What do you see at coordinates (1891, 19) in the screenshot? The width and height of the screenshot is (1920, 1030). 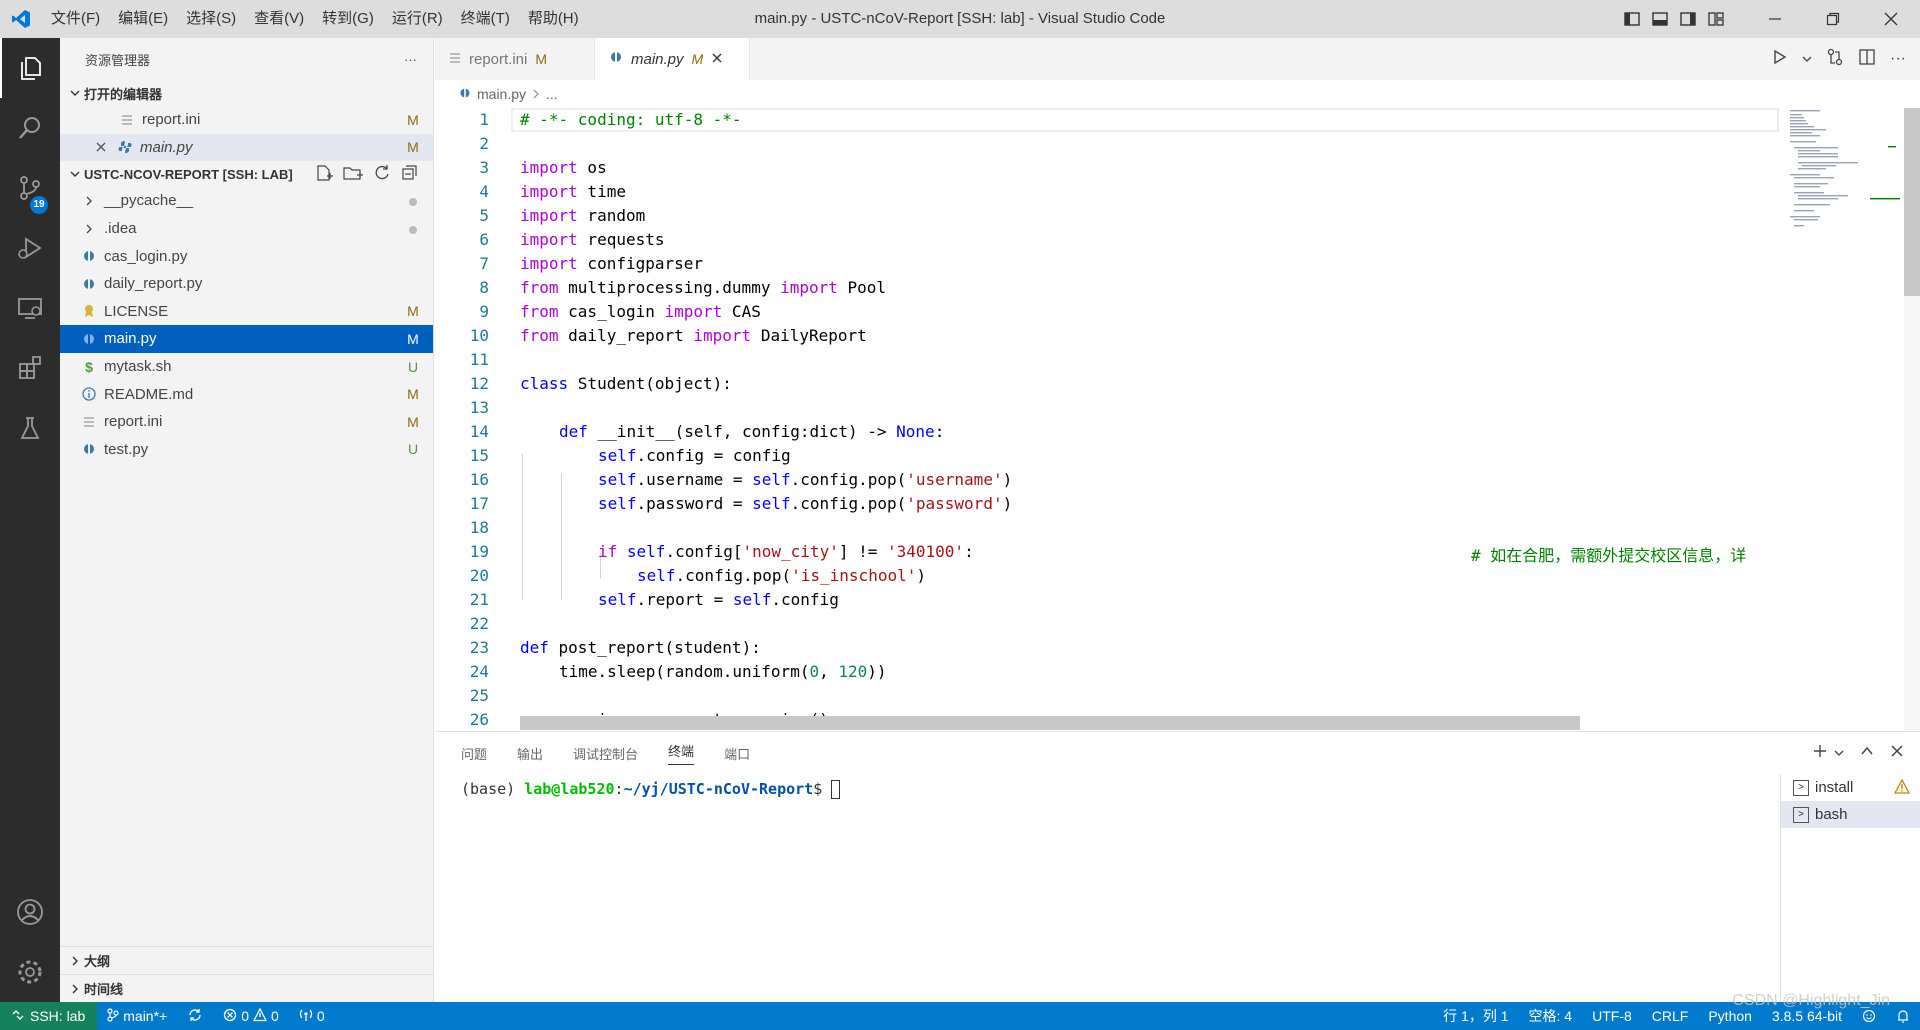 I see `close-window-icon` at bounding box center [1891, 19].